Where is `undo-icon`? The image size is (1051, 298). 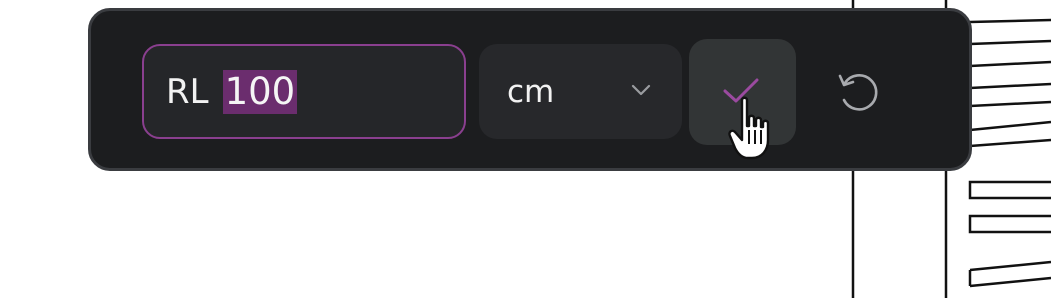
undo-icon is located at coordinates (858, 92).